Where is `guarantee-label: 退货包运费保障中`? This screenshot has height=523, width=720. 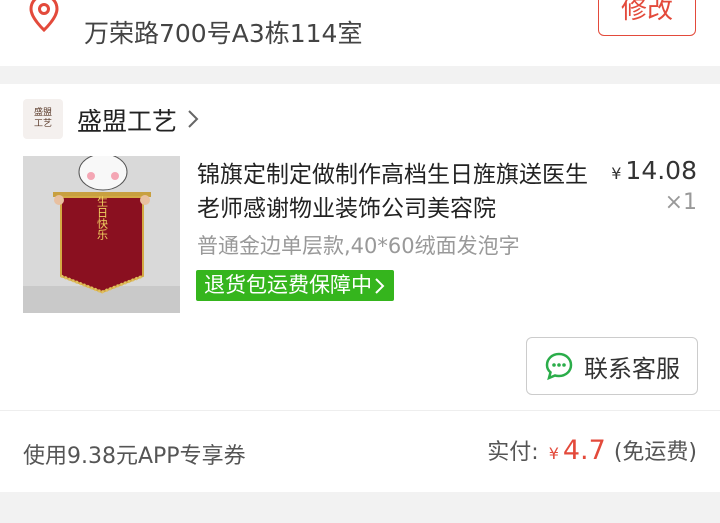 guarantee-label: 退货包运费保障中 is located at coordinates (288, 285).